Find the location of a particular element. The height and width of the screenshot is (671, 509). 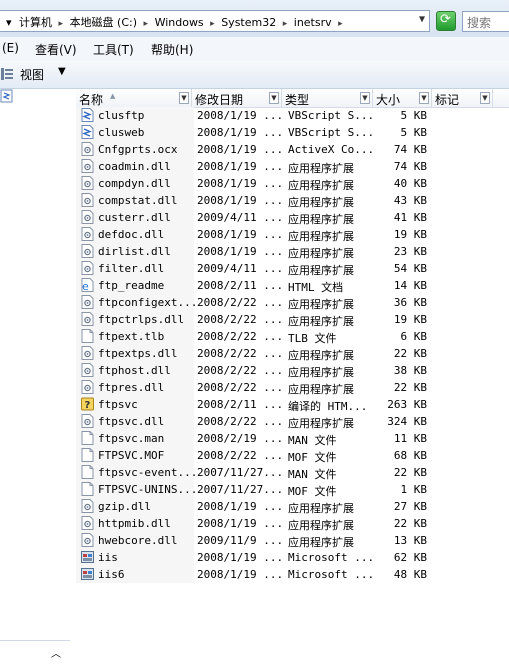

file-name: ftpctrlps.dll is located at coordinates (147, 319).